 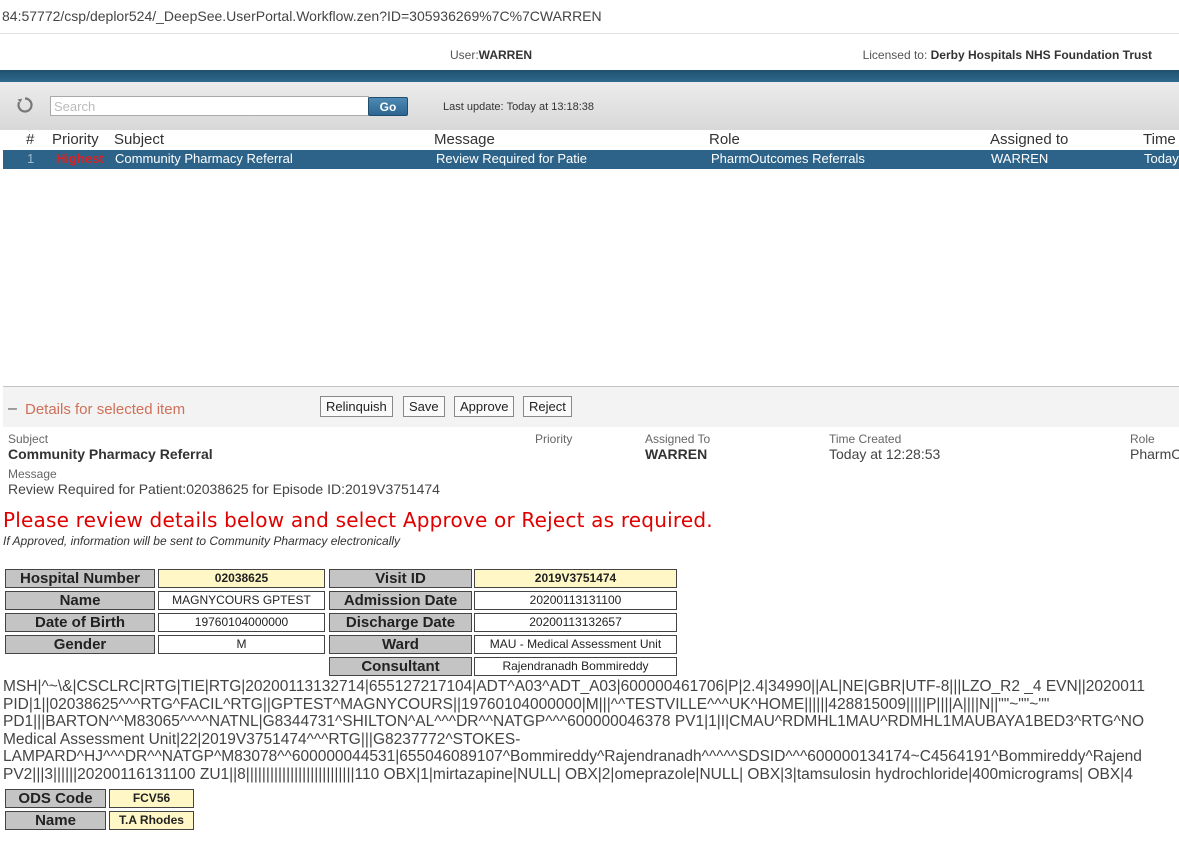 I want to click on row-assigned: WARREN, so click(x=1020, y=158).